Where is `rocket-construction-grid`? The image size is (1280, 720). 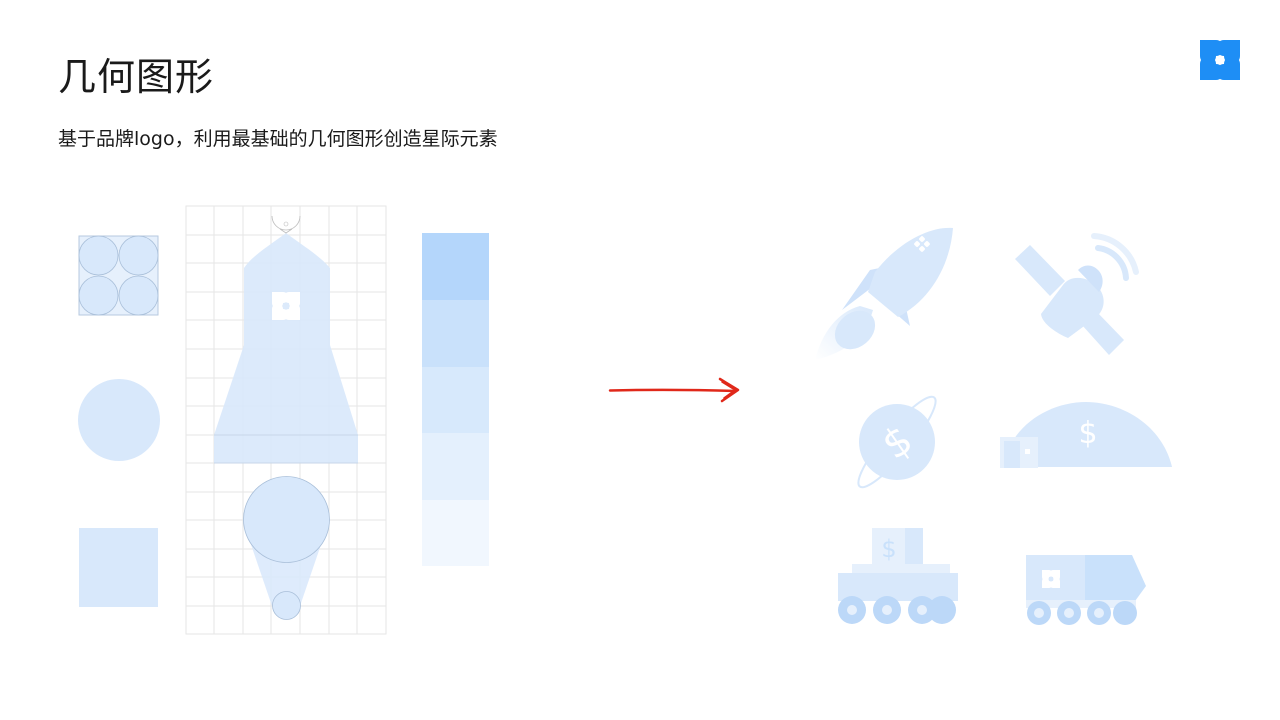
rocket-construction-grid is located at coordinates (286, 420).